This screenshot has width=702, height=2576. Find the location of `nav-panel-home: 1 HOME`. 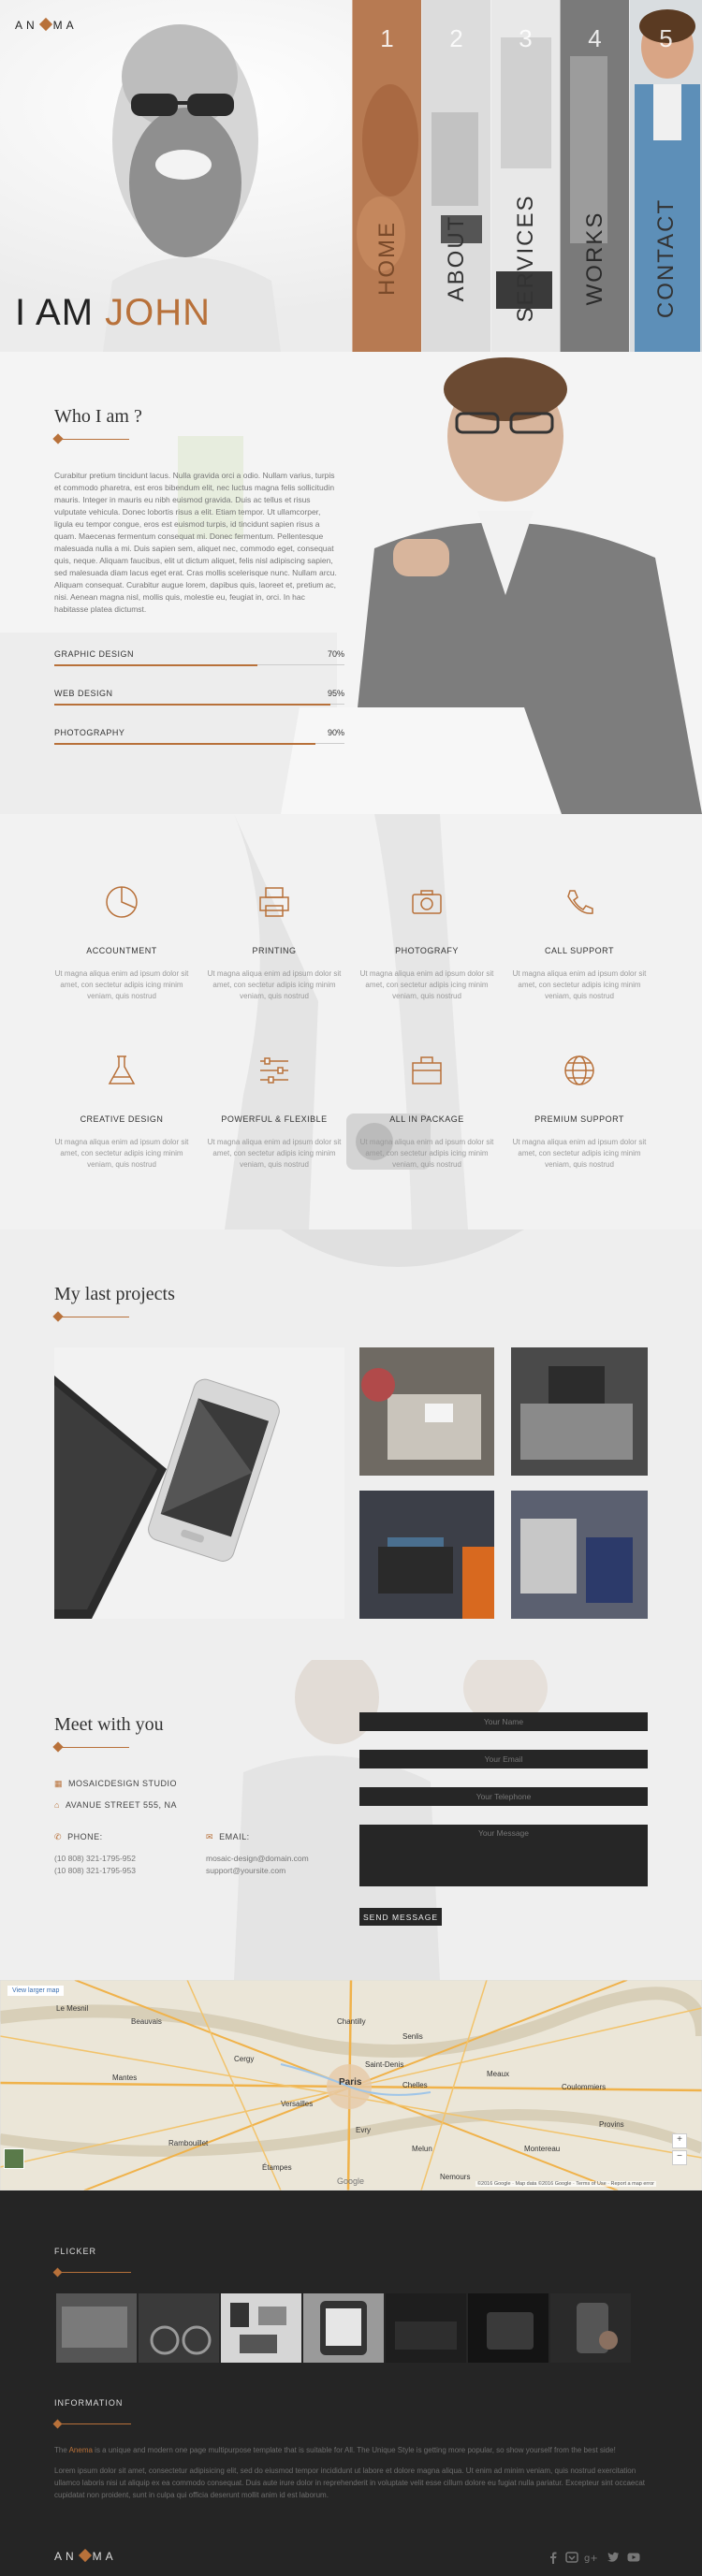

nav-panel-home: 1 HOME is located at coordinates (386, 176).